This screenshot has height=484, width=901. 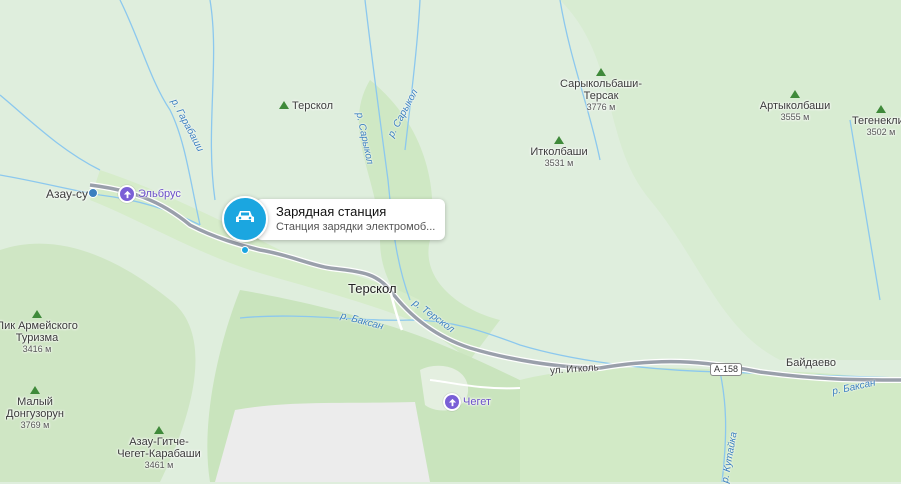 What do you see at coordinates (331, 211) in the screenshot?
I see `card-title: Зарядная станция` at bounding box center [331, 211].